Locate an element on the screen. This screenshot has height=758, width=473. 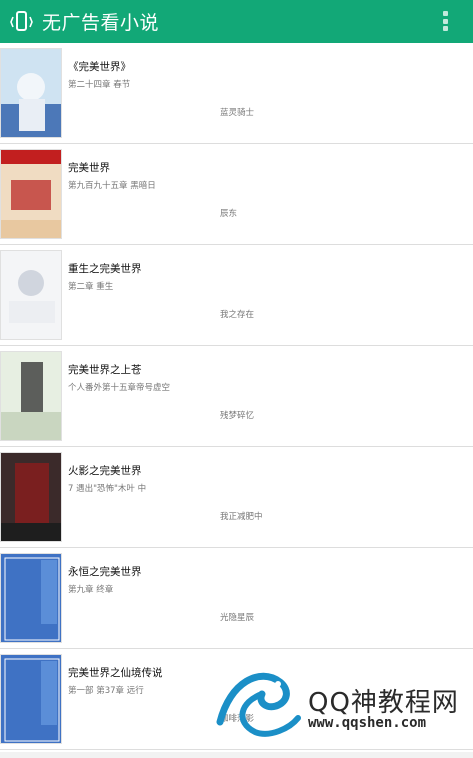
book-author: 残梦碎忆 is located at coordinates (237, 416).